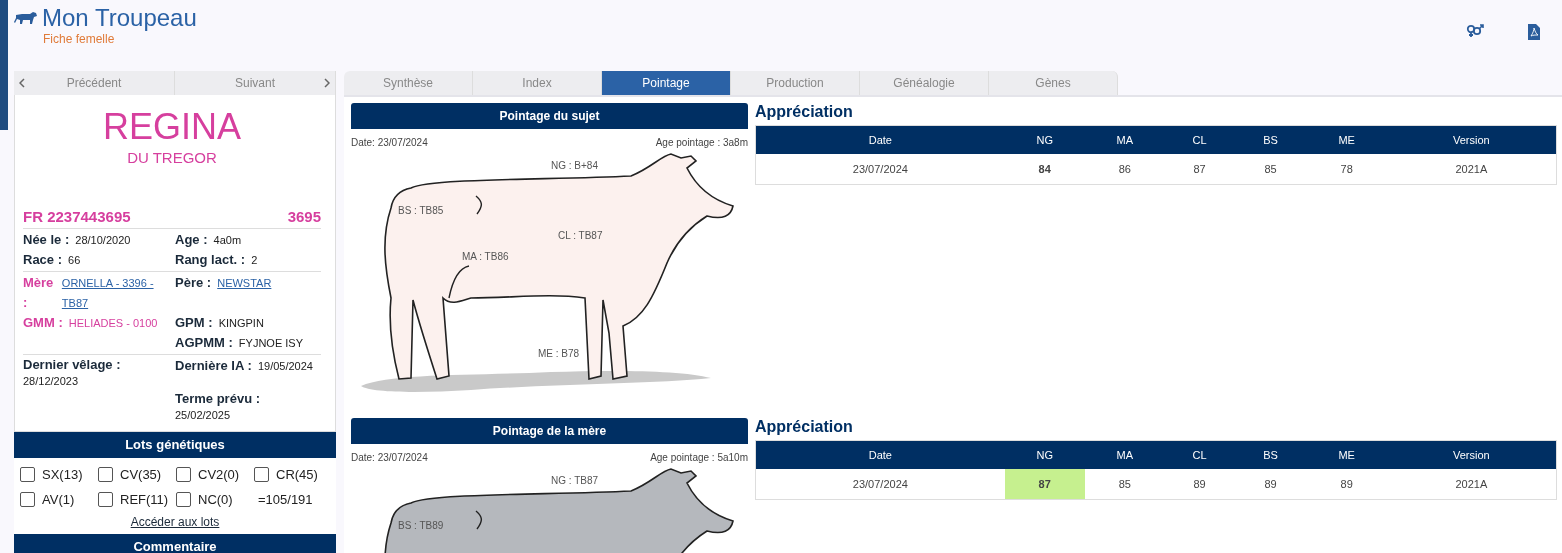 This screenshot has height=553, width=1562. I want to click on animal-affix: DU TREGOR, so click(172, 157).